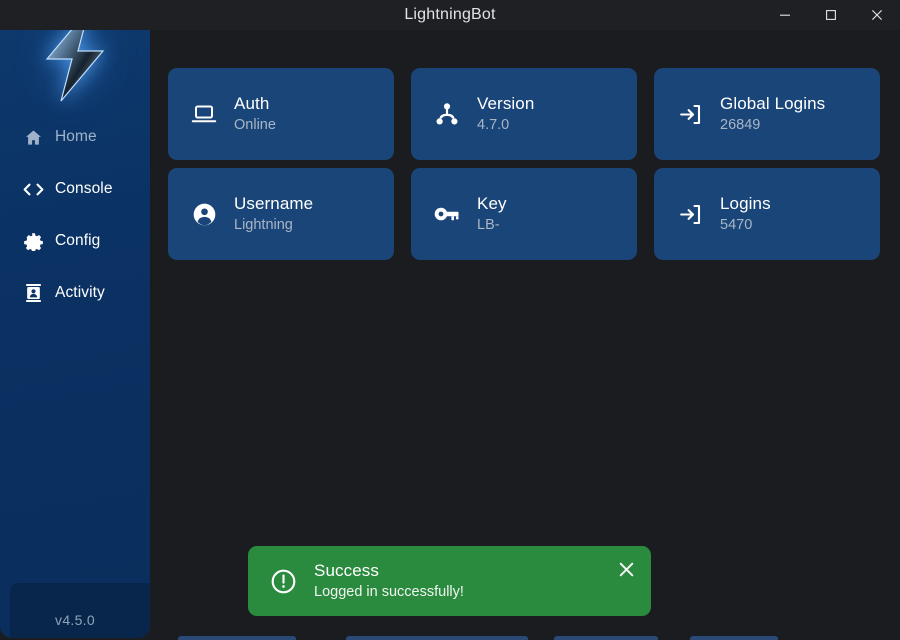  Describe the element at coordinates (767, 214) in the screenshot. I see `status-card-logins: Logins 5470` at that location.